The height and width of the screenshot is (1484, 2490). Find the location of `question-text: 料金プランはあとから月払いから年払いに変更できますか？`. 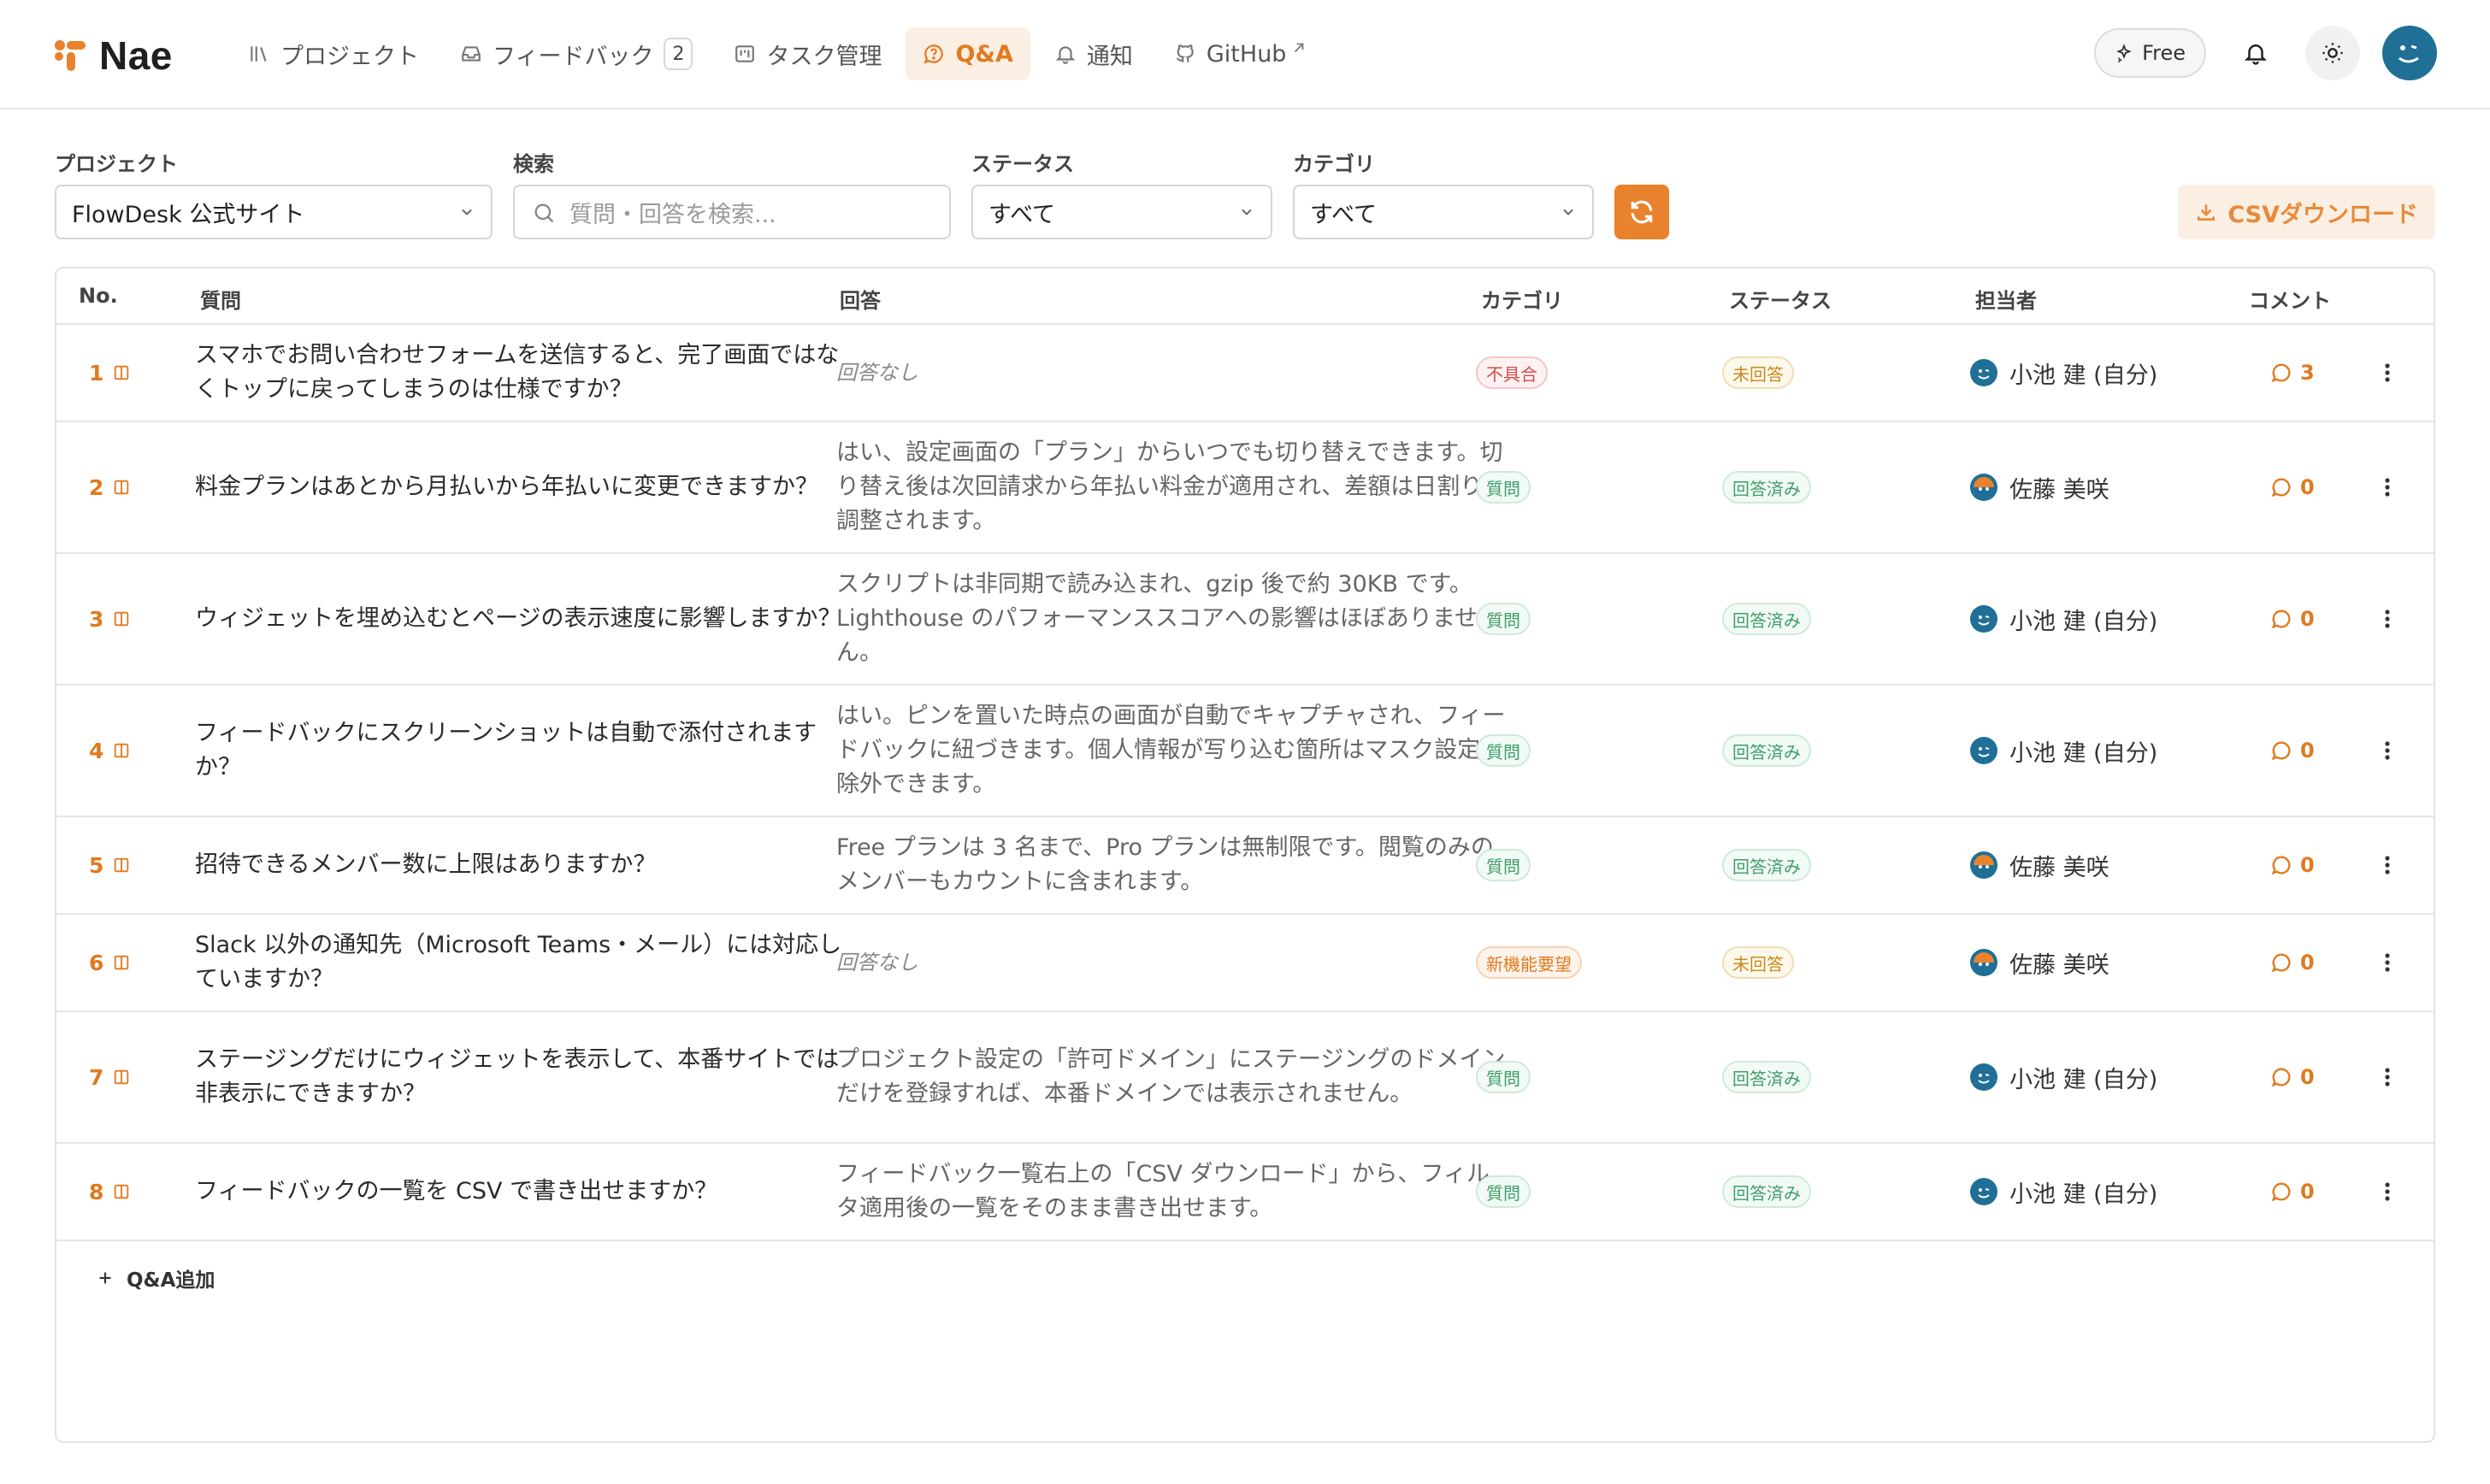

question-text: 料金プランはあとから月払いから年払いに変更できますか？ is located at coordinates (506, 487).